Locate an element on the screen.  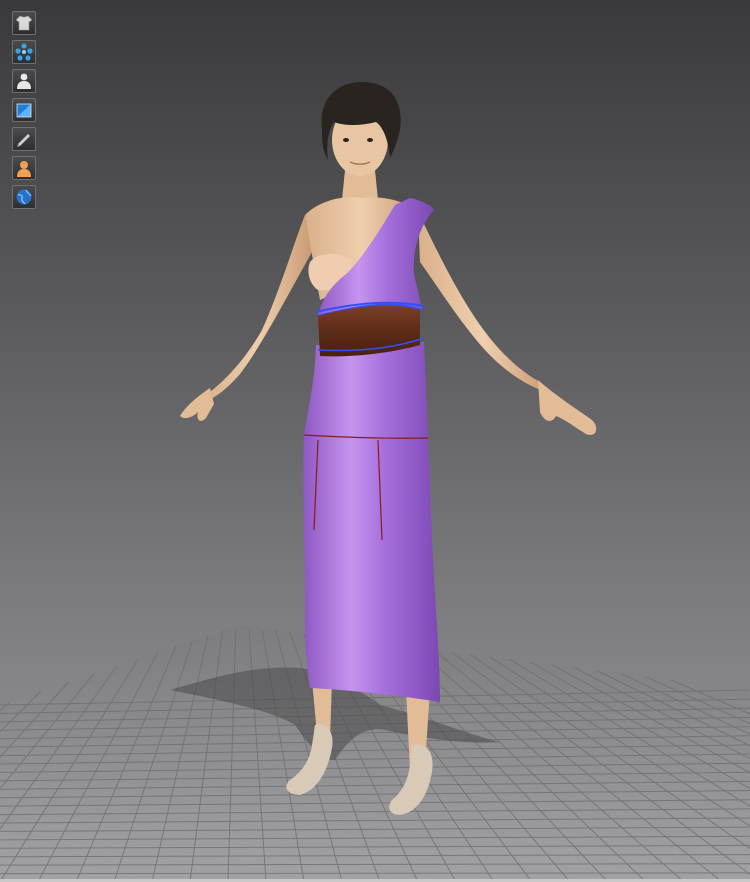
left-arm is located at coordinates (258, 308).